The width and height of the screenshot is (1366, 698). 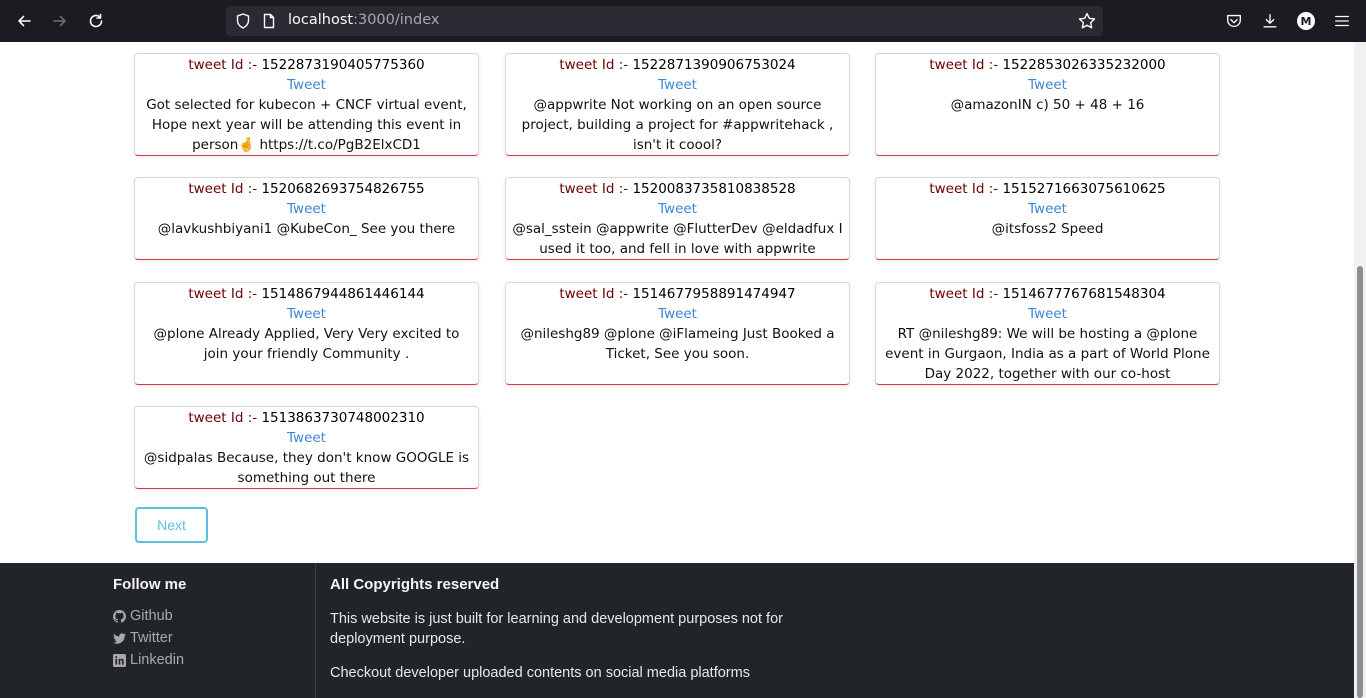 I want to click on back-arrow-icon, so click(x=24, y=21).